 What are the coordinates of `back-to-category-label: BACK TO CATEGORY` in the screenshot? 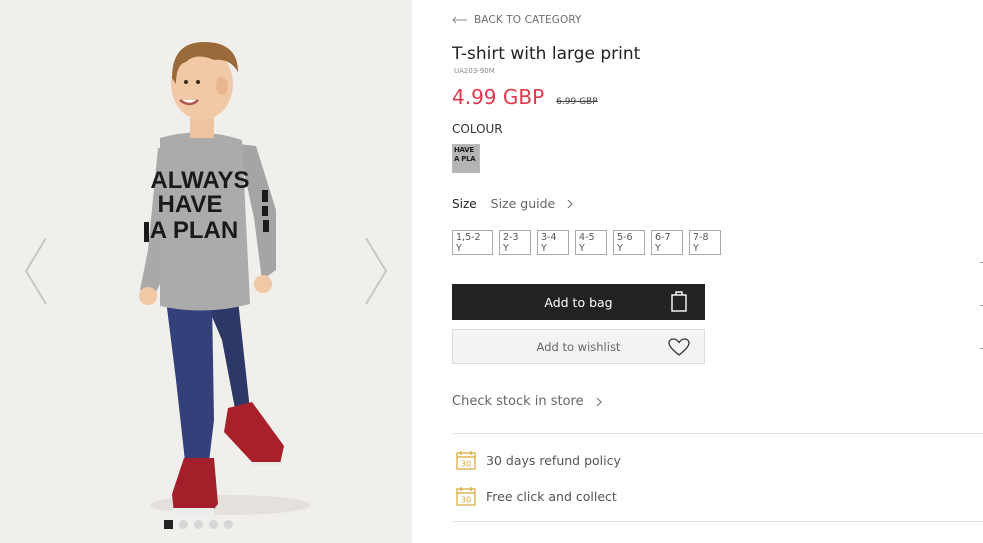 It's located at (528, 20).